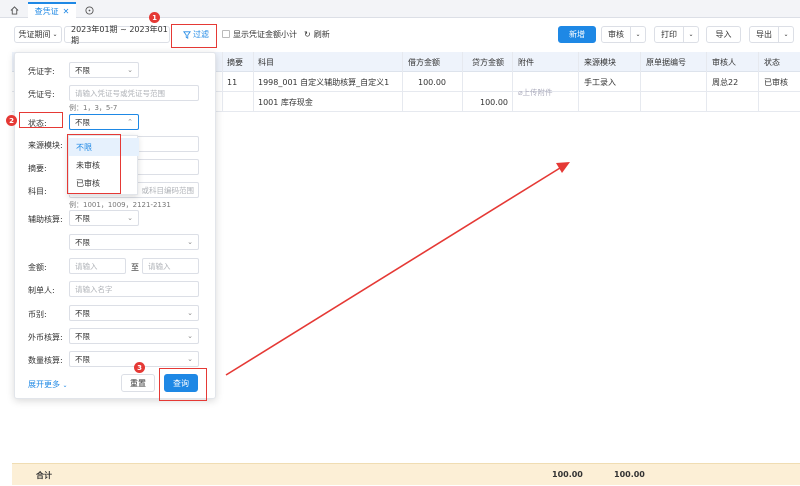 The width and height of the screenshot is (800, 486). Describe the element at coordinates (45, 360) in the screenshot. I see `qty-label: 数量核算:` at that location.